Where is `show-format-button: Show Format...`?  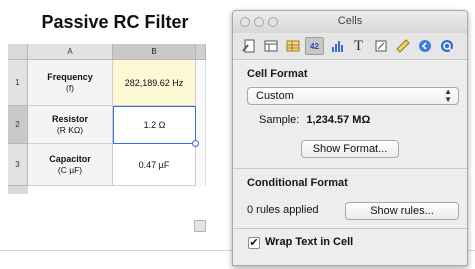
show-format-button: Show Format... is located at coordinates (350, 149).